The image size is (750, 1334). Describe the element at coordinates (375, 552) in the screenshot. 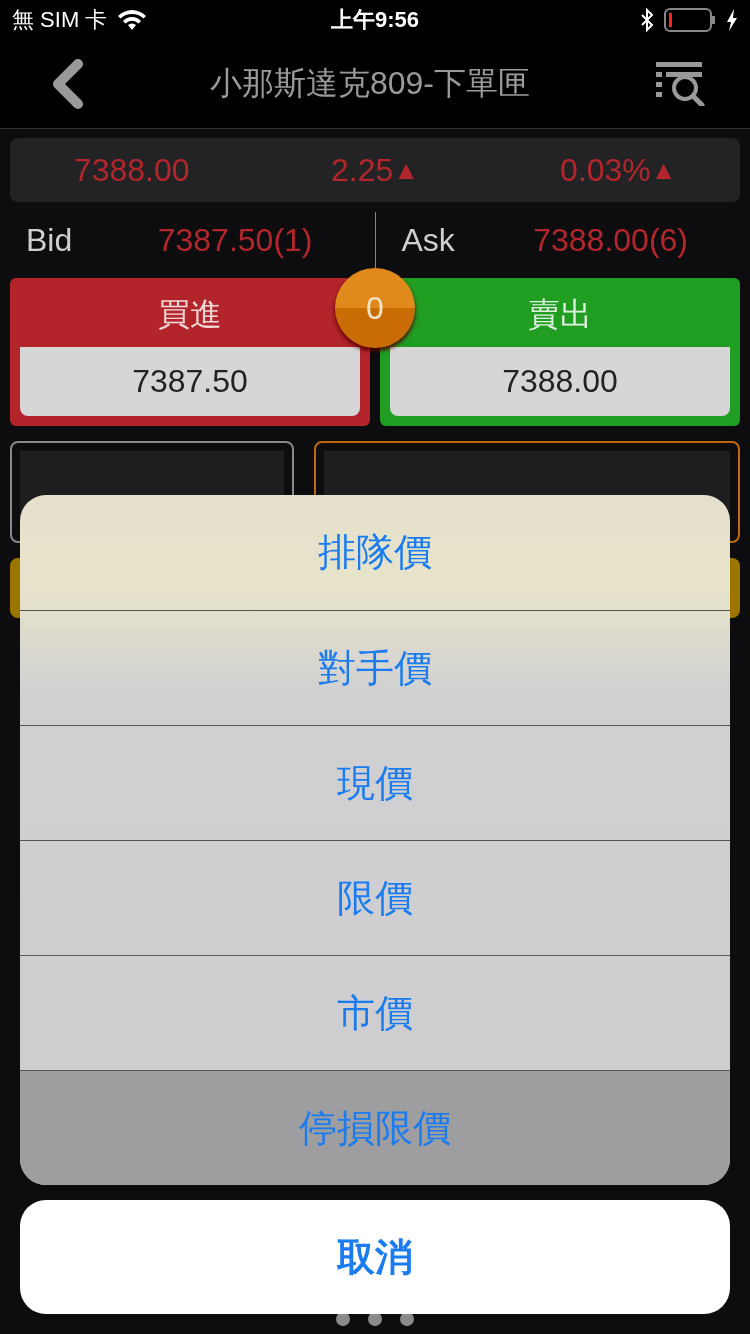

I see `sheet-option: 排隊價` at that location.